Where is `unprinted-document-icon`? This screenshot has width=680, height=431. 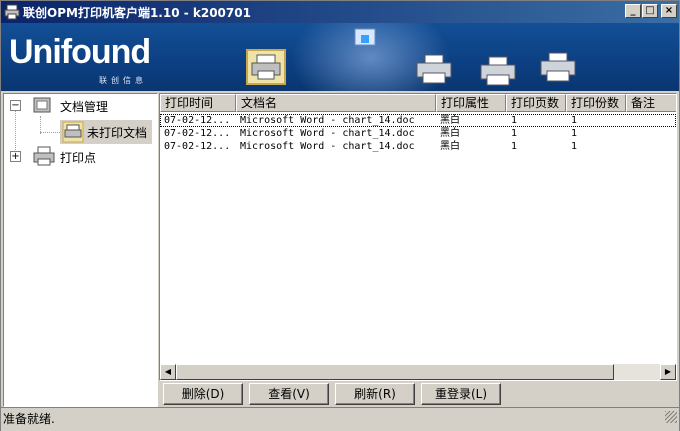 unprinted-document-icon is located at coordinates (73, 132).